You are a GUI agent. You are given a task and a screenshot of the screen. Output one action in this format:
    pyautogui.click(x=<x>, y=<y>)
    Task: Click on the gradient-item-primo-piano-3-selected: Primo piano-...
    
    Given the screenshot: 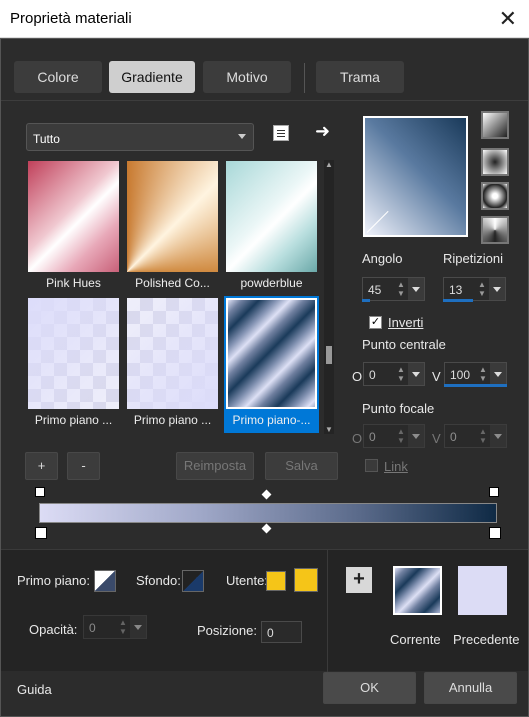 What is the action you would take?
    pyautogui.click(x=271, y=364)
    